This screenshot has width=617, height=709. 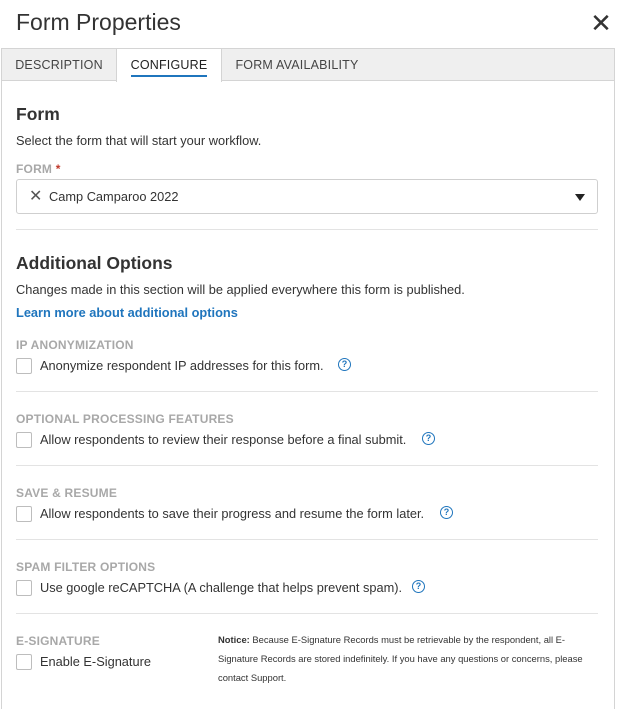 What do you see at coordinates (24, 440) in the screenshot?
I see `review-response-checkbox` at bounding box center [24, 440].